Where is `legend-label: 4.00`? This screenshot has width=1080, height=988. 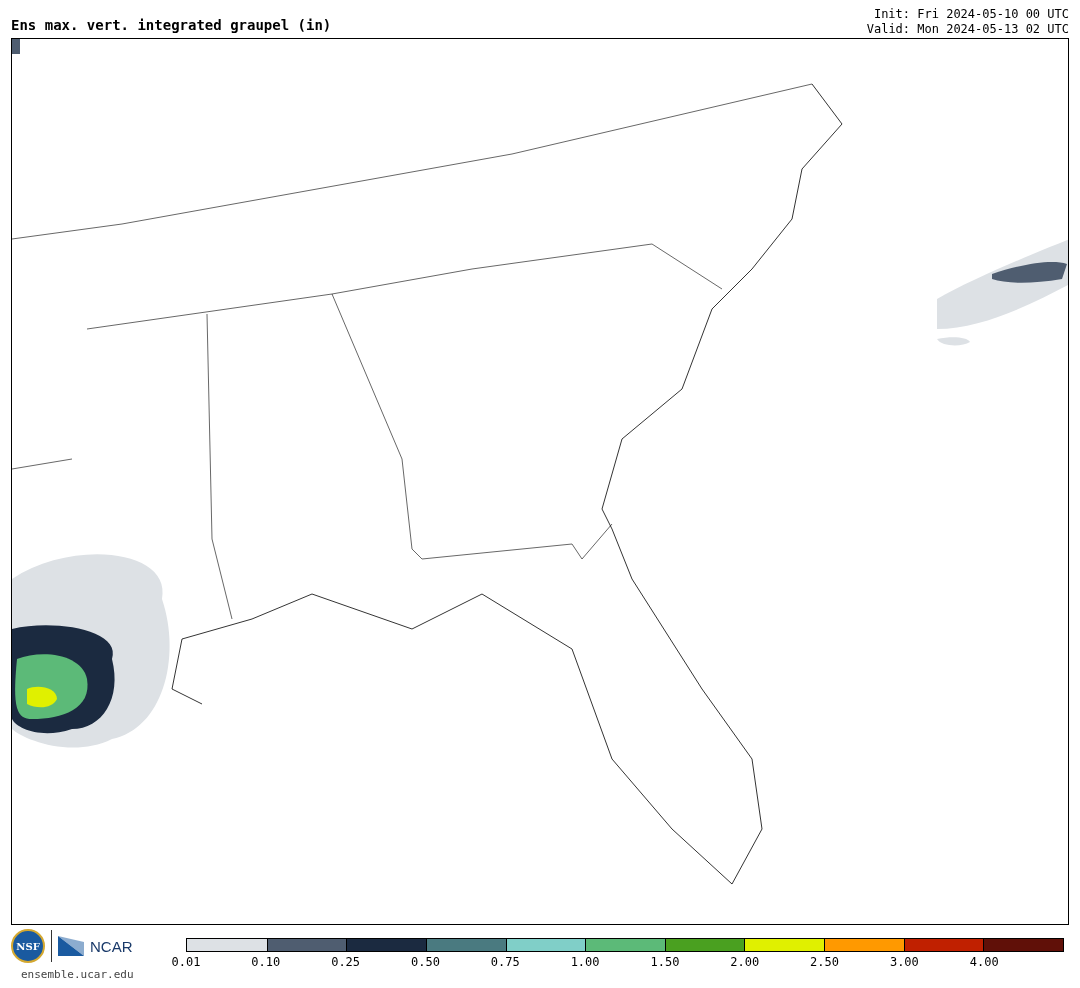
legend-label: 4.00 is located at coordinates (984, 962).